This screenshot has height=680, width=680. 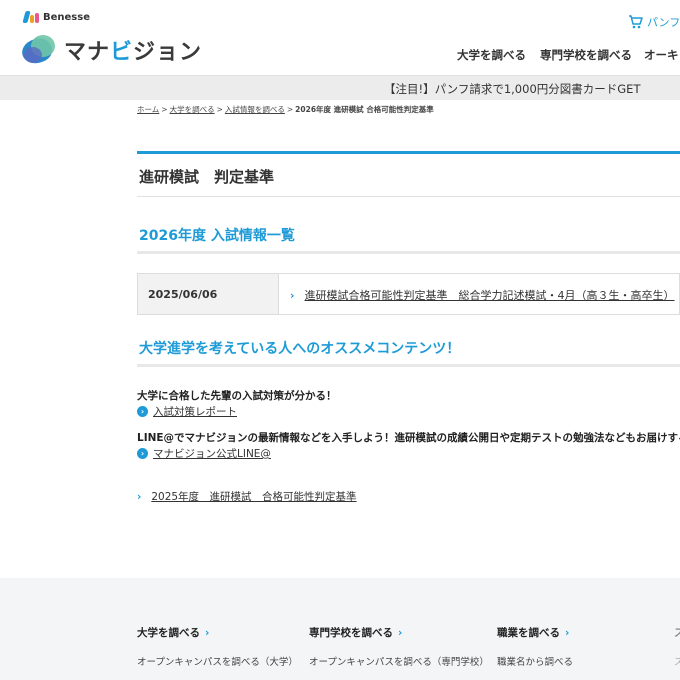 What do you see at coordinates (636, 22) in the screenshot?
I see `cart-icon` at bounding box center [636, 22].